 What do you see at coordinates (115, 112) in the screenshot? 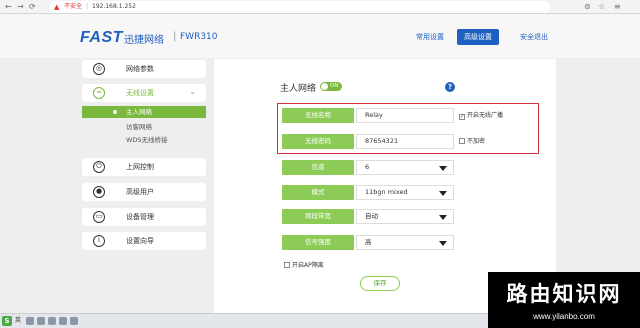
I see `active-dot-icon` at bounding box center [115, 112].